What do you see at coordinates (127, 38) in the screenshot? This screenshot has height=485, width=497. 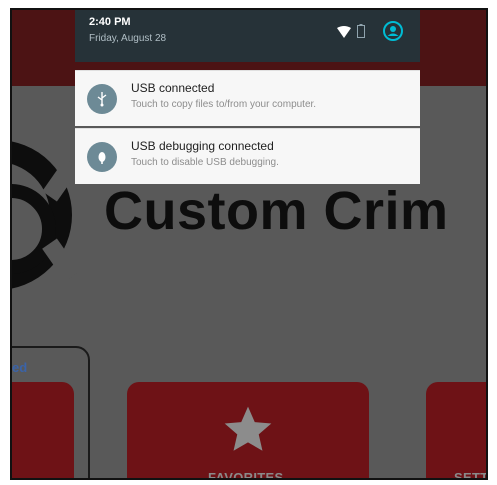 I see `status-date: Friday, August 28` at bounding box center [127, 38].